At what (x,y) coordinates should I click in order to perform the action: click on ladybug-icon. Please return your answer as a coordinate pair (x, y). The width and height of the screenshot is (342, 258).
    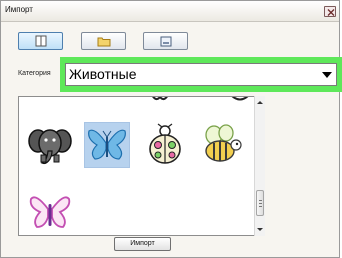
    Looking at the image, I should click on (165, 143).